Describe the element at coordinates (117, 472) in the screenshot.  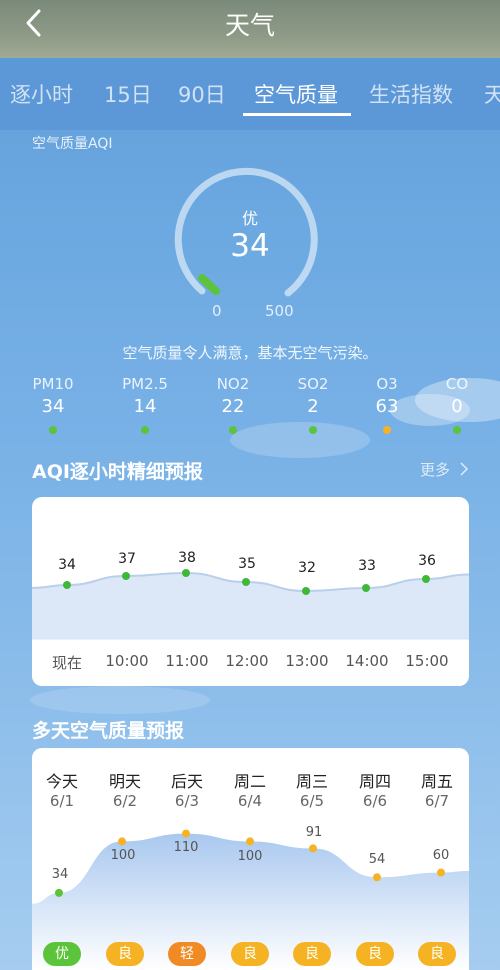
I see `hourly-section-title: AQI逐小时精细预报` at that location.